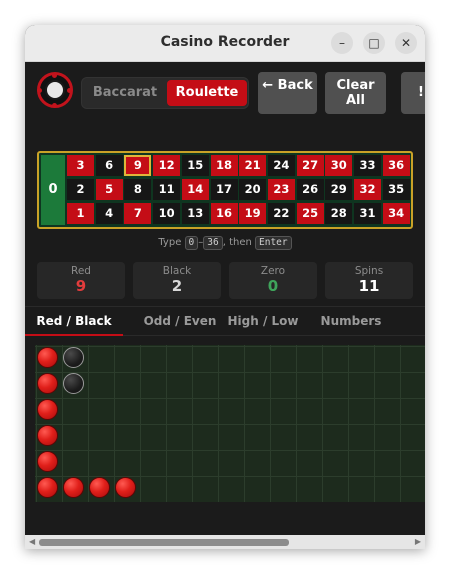 The width and height of the screenshot is (450, 574). I want to click on number-7-cell: 7, so click(138, 213).